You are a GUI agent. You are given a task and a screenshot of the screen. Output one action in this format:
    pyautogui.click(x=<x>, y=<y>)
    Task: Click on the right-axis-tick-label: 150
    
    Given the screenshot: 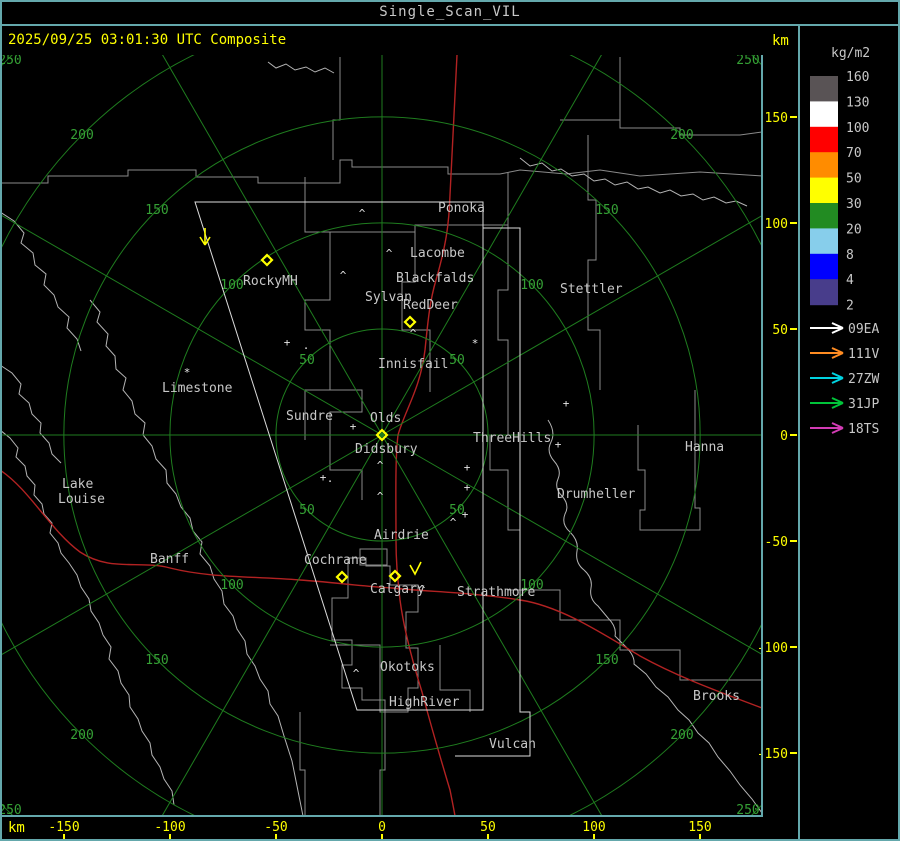 What is the action you would take?
    pyautogui.click(x=776, y=118)
    